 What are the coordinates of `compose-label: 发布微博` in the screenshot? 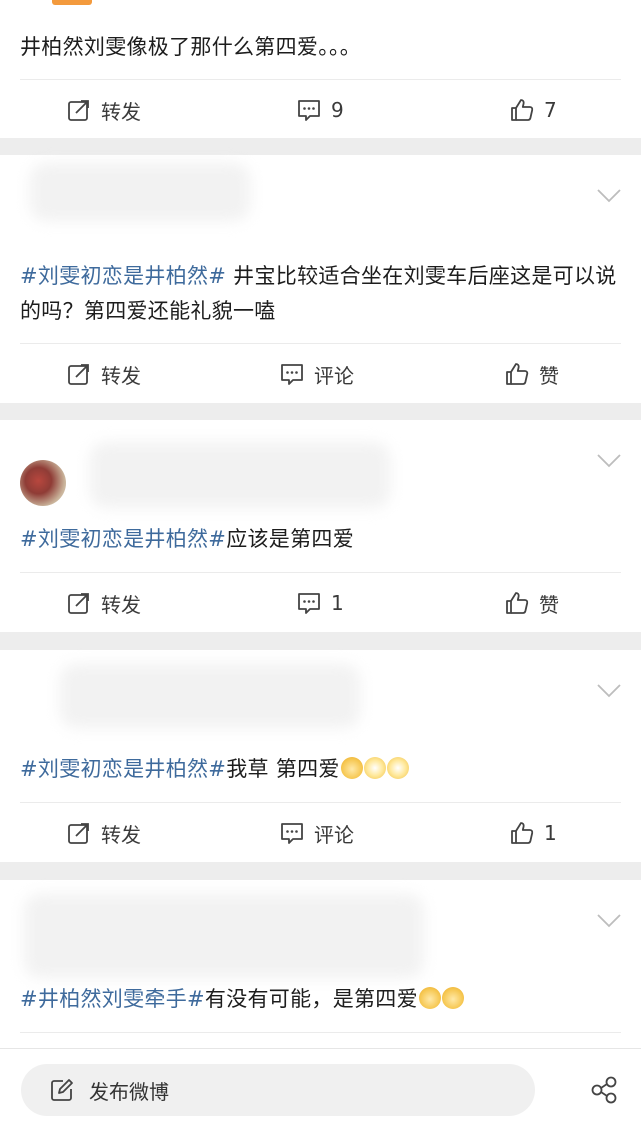 It's located at (129, 1091).